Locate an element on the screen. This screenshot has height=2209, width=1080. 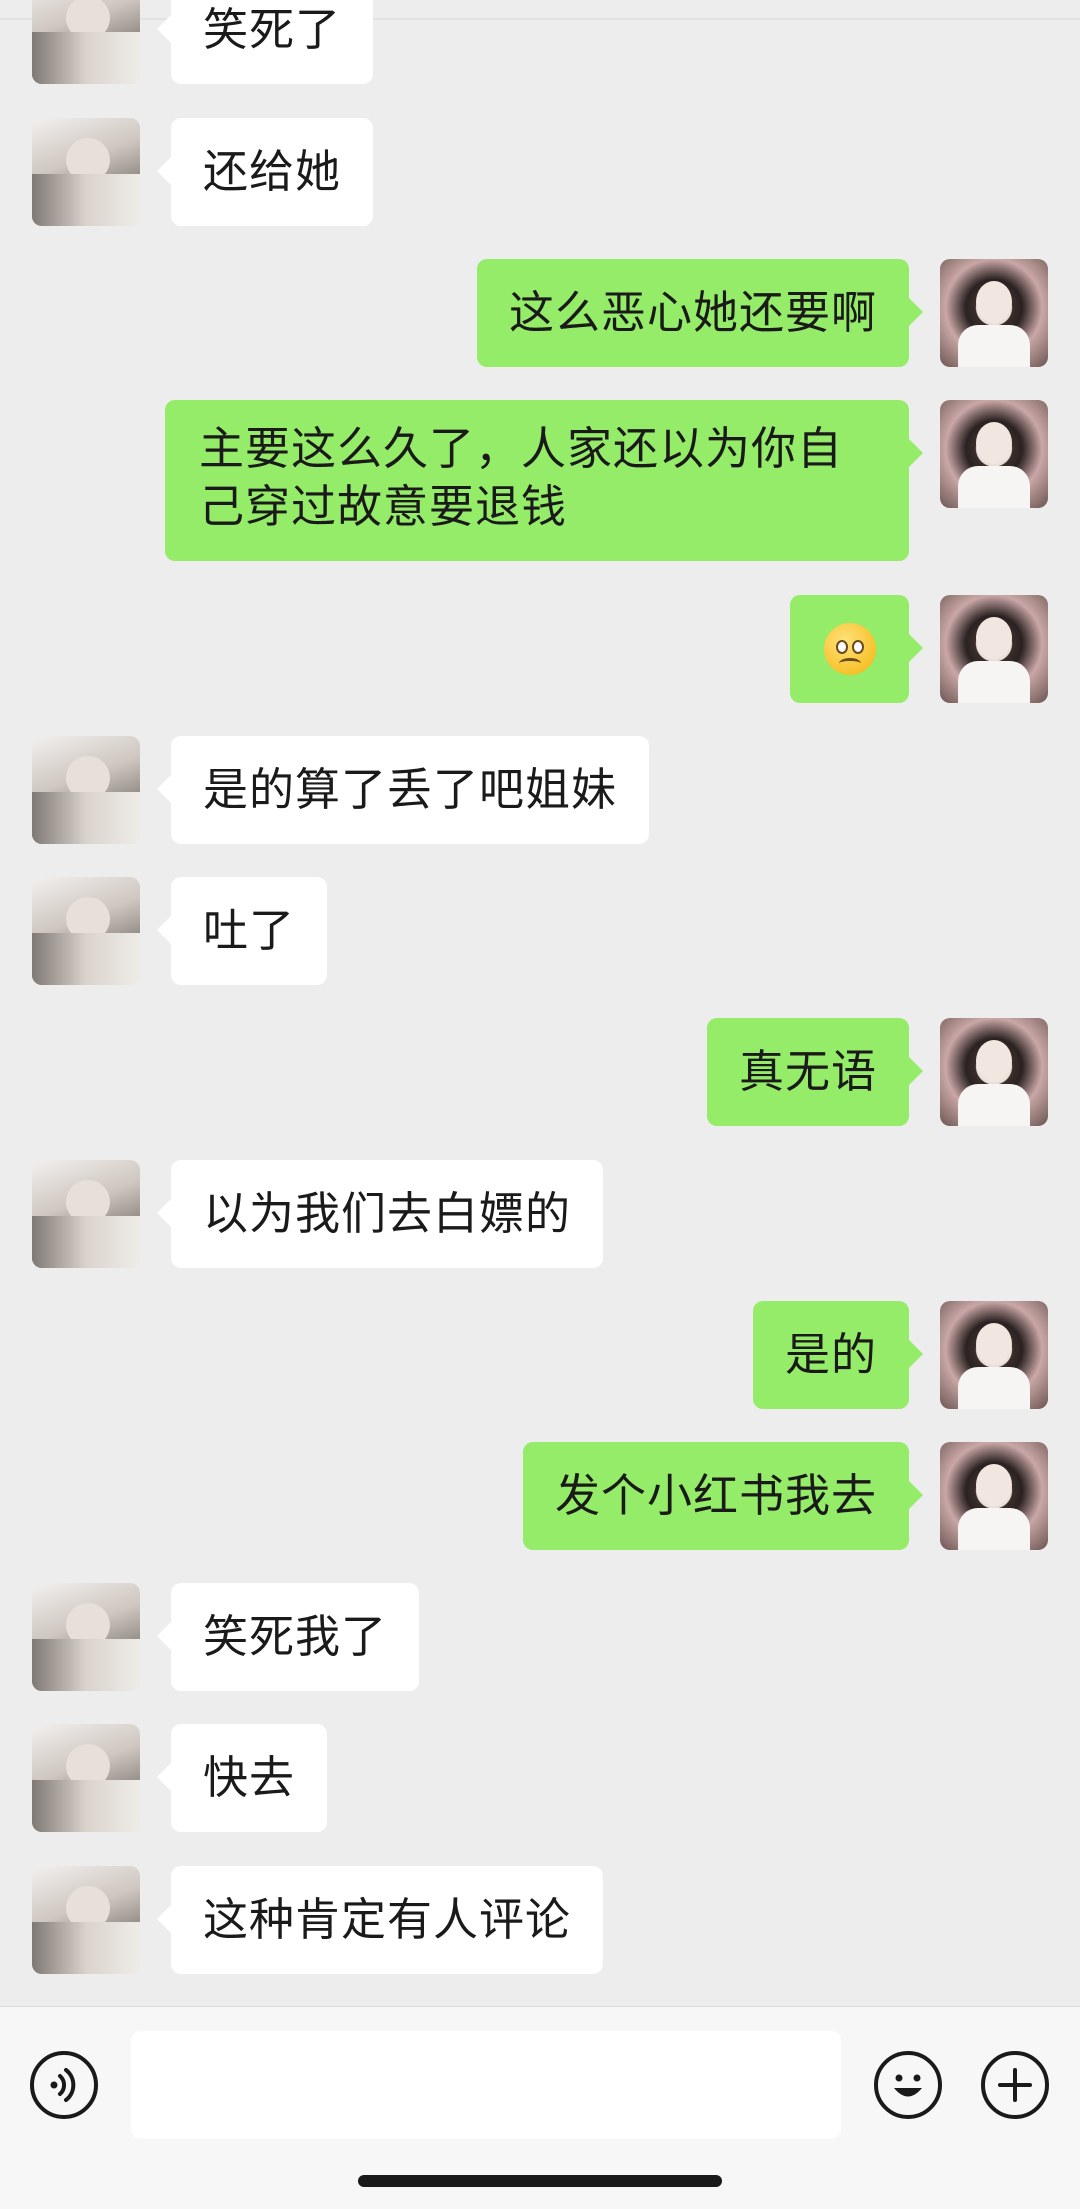
message-sent: 真无语 is located at coordinates (540, 1072).